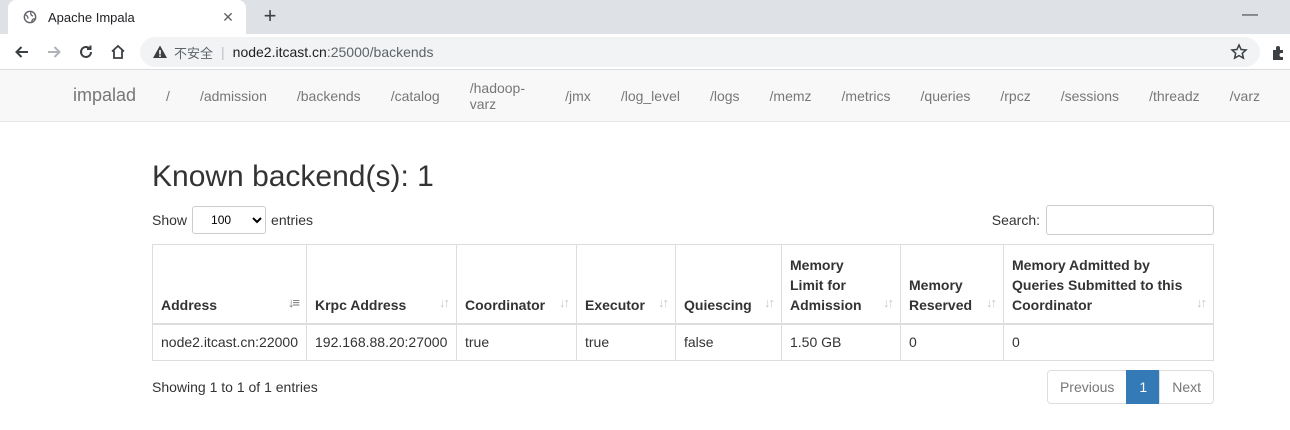  What do you see at coordinates (615, 304) in the screenshot?
I see `header-label: Executor` at bounding box center [615, 304].